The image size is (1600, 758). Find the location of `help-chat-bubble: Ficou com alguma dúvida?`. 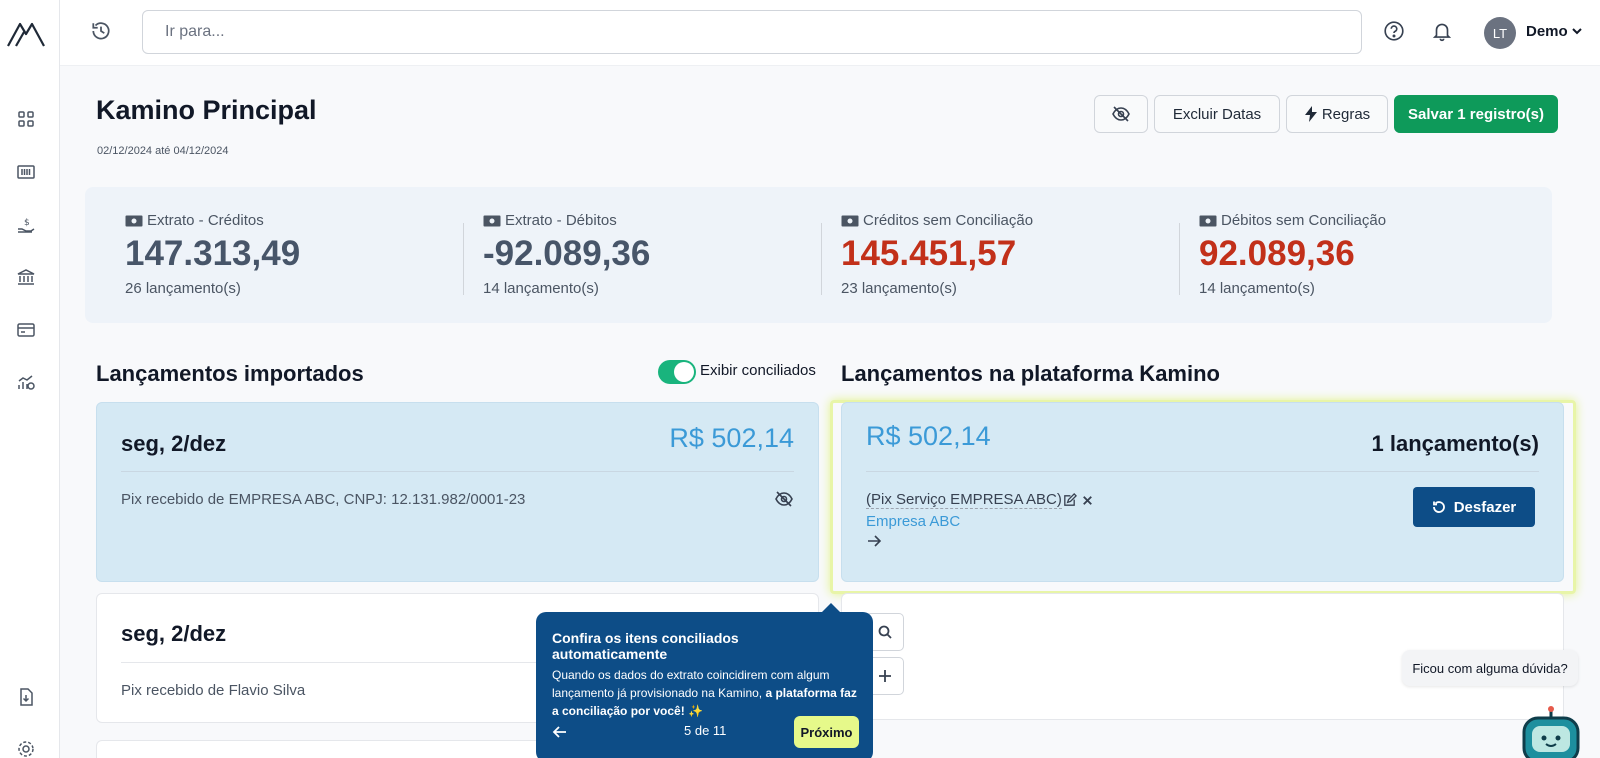

help-chat-bubble: Ficou com alguma dúvida? is located at coordinates (1490, 668).